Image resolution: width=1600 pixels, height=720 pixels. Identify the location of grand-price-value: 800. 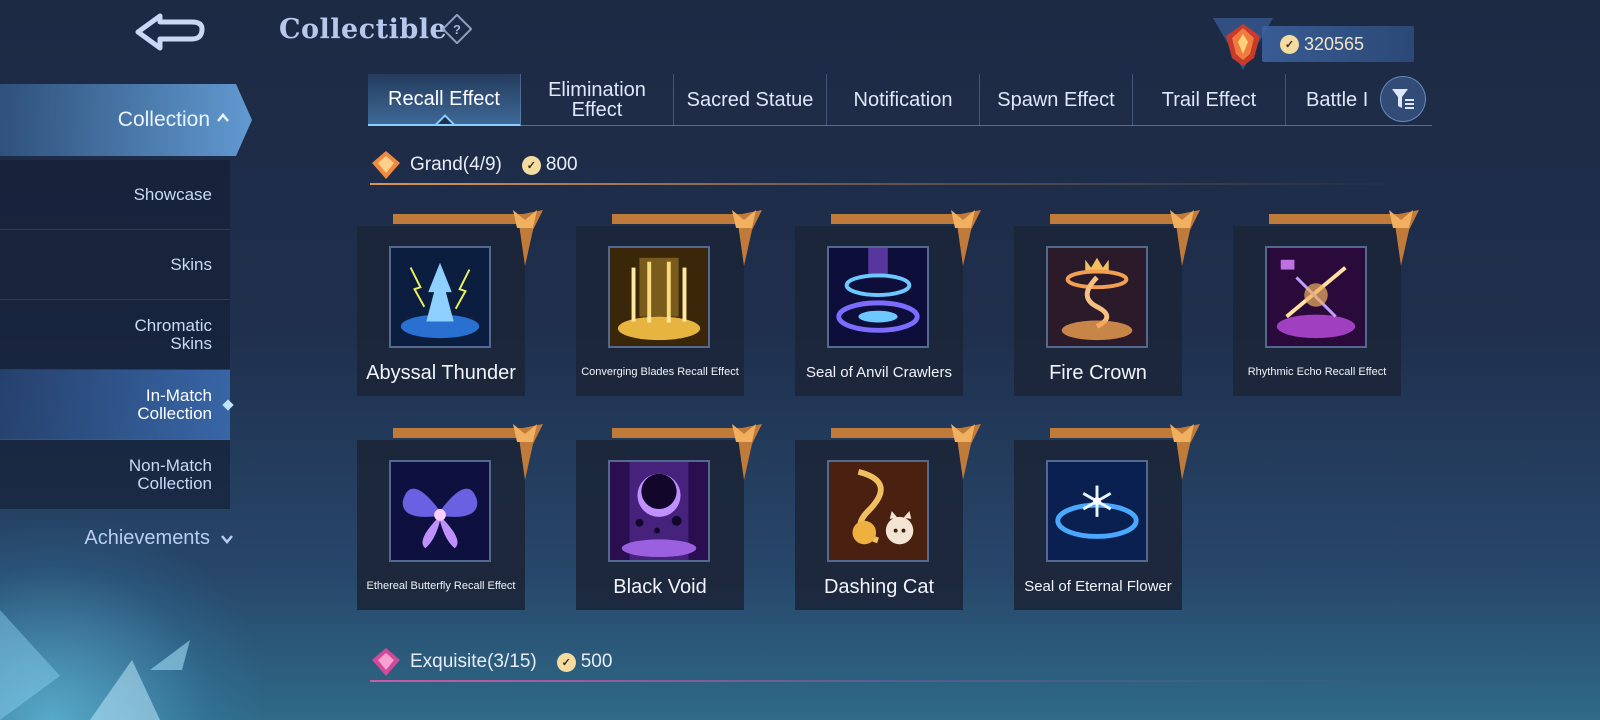
(561, 164).